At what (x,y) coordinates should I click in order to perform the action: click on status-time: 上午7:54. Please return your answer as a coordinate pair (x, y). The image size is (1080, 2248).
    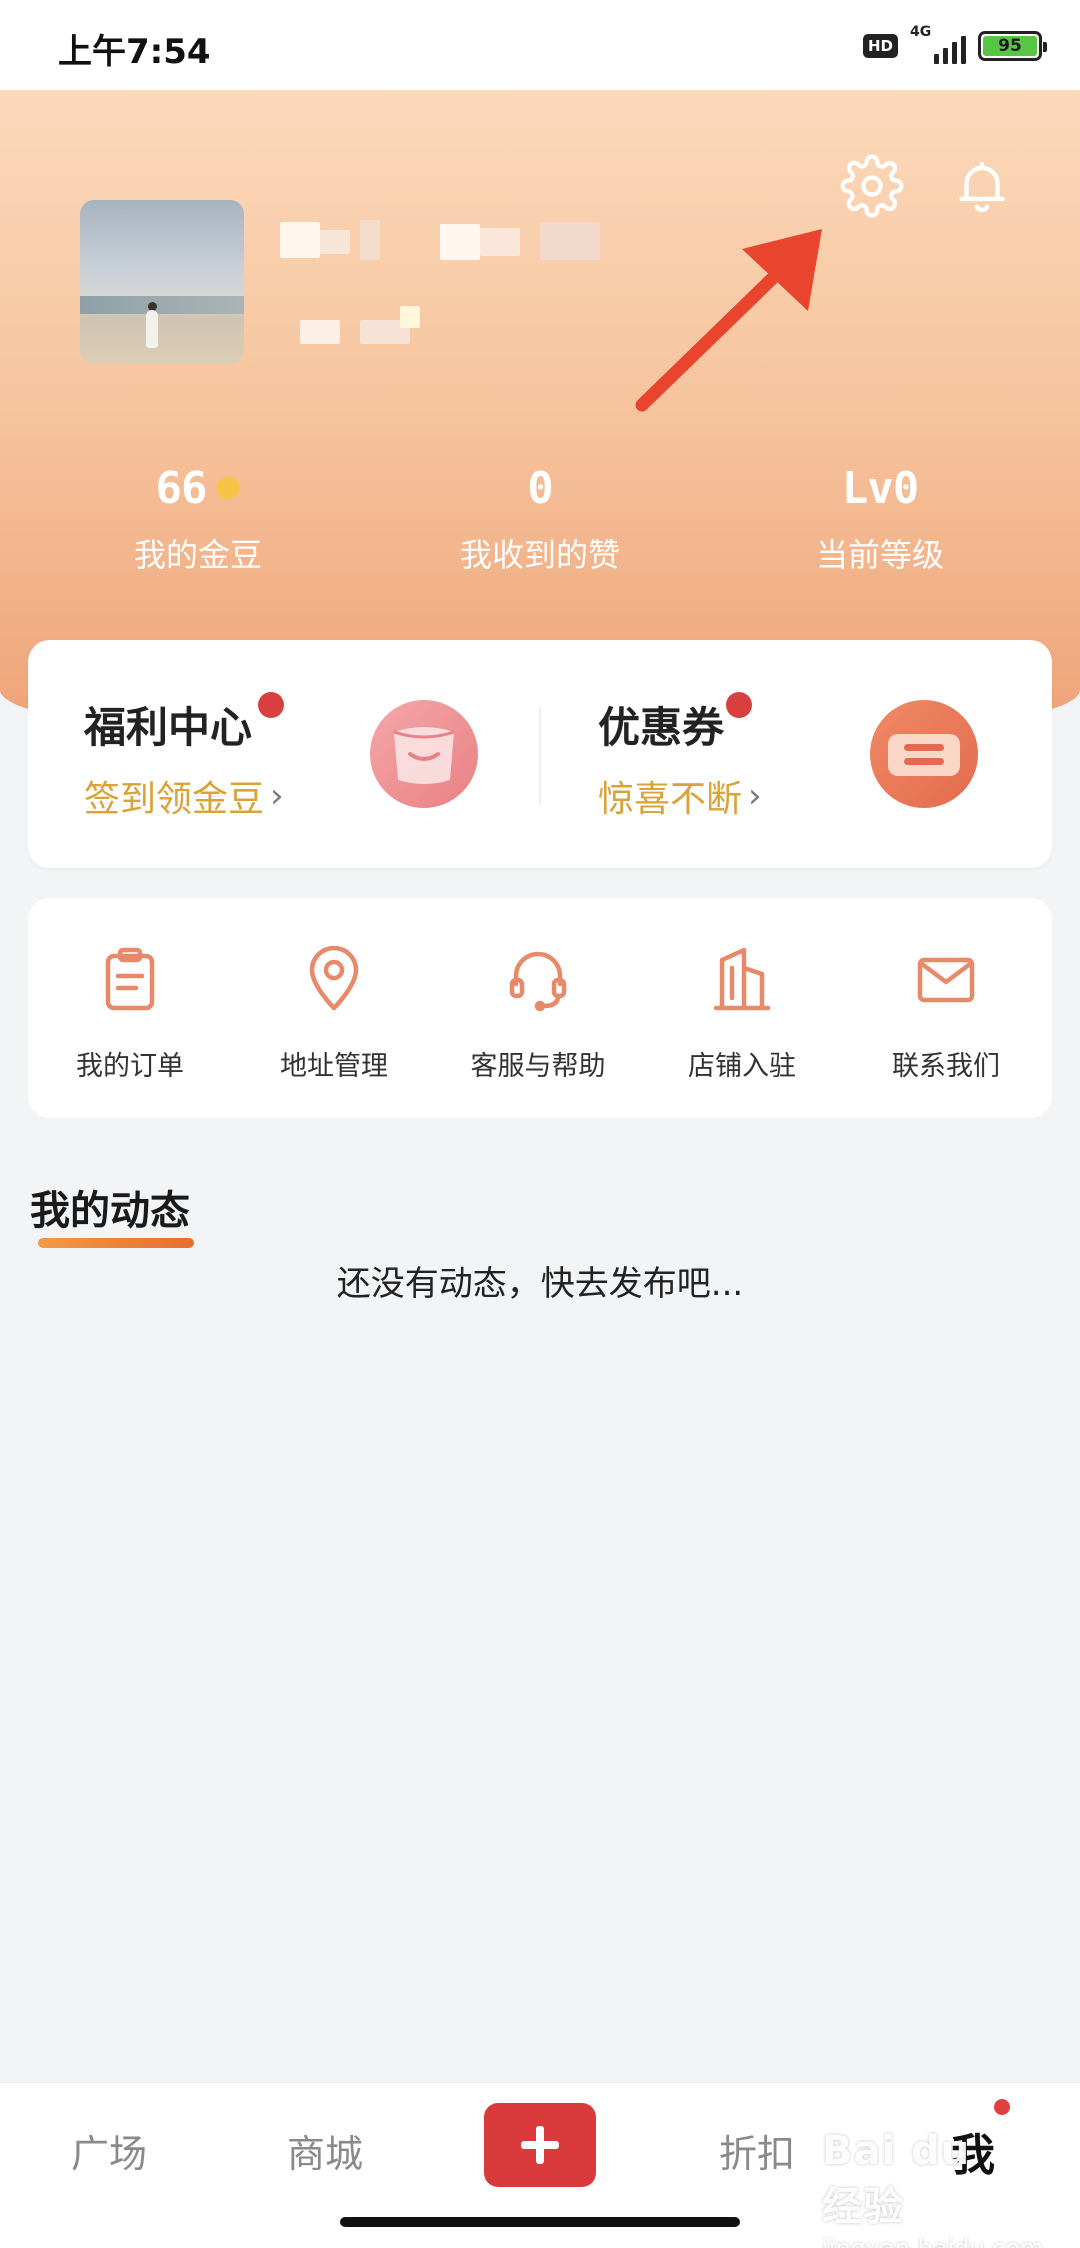
    Looking at the image, I should click on (134, 52).